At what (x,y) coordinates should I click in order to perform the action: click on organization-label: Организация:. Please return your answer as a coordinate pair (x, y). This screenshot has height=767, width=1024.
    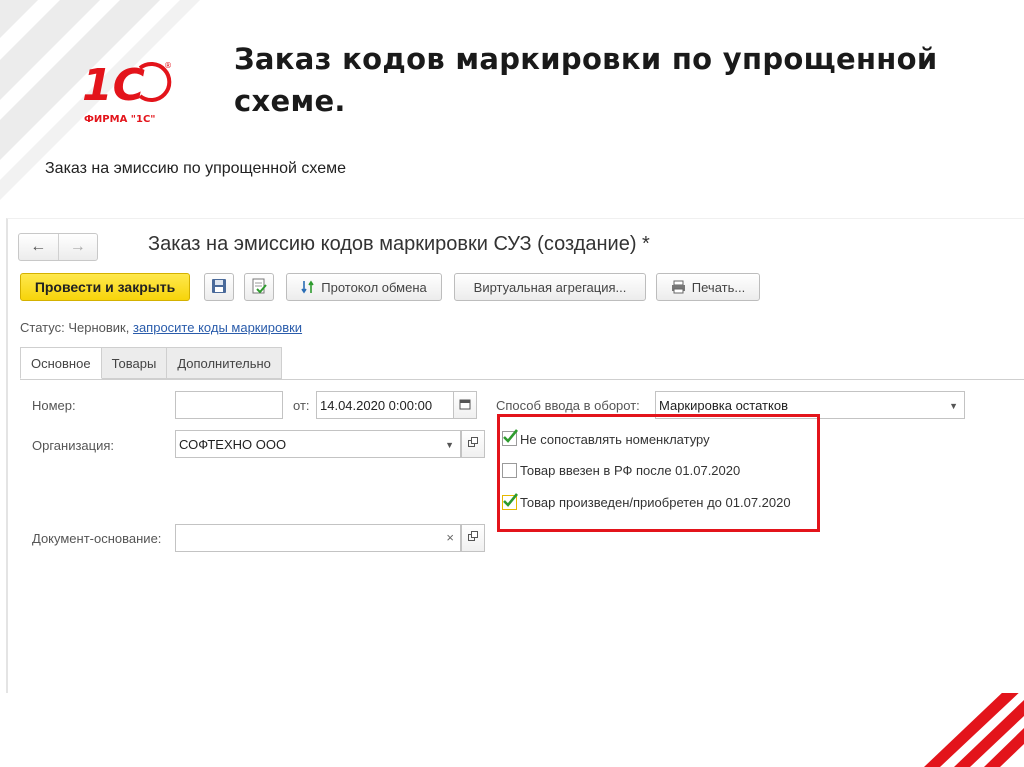
    Looking at the image, I should click on (73, 445).